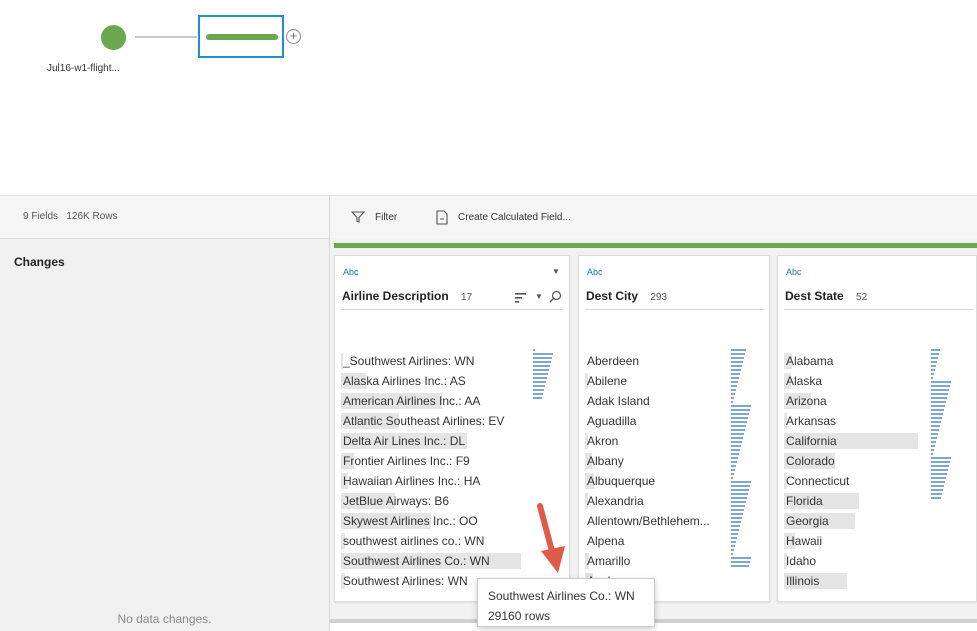  Describe the element at coordinates (807, 521) in the screenshot. I see `value-label: Georgia` at that location.